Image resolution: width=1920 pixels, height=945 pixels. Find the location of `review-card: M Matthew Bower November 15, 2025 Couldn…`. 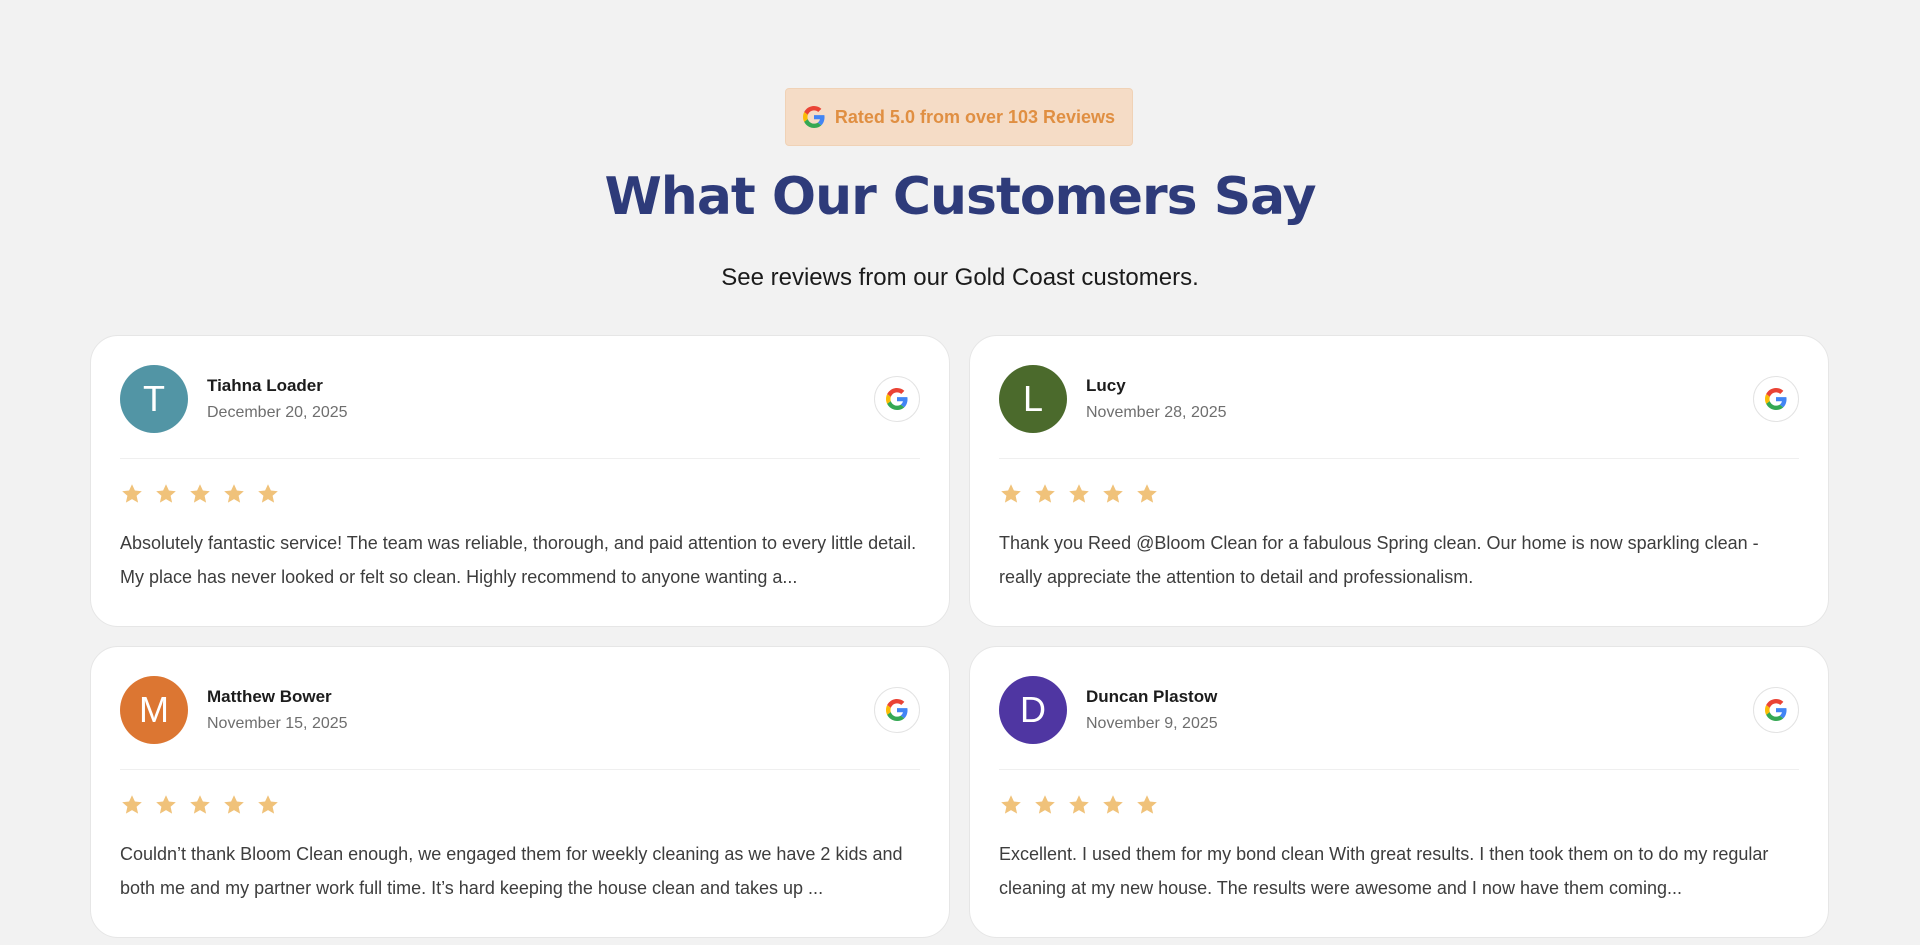

review-card: M Matthew Bower November 15, 2025 Couldn… is located at coordinates (520, 792).